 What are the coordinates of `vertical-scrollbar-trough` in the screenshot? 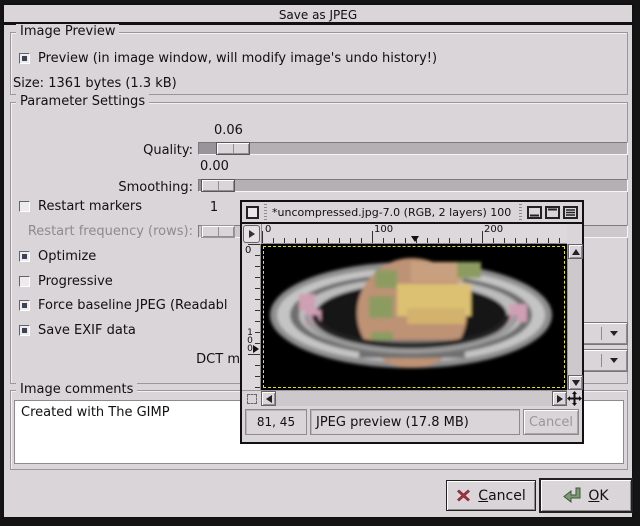 It's located at (575, 317).